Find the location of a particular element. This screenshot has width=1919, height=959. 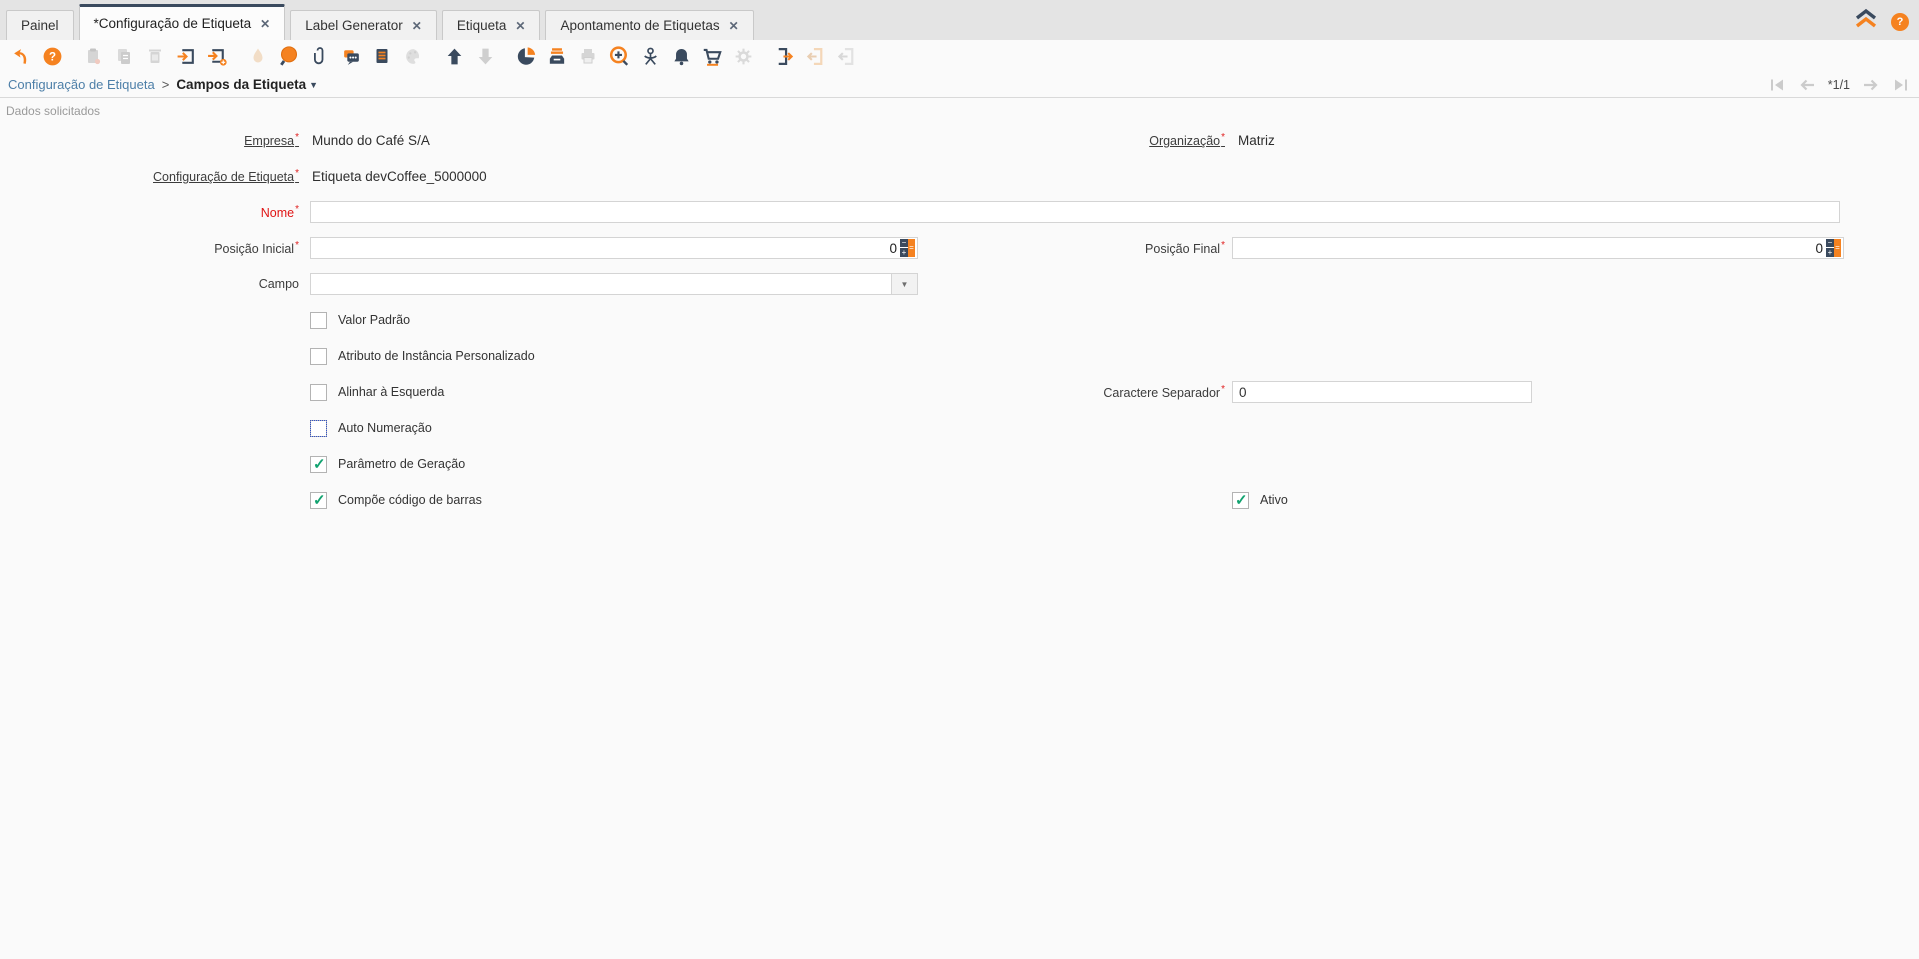

tab-label: *Configuração de Etiqueta is located at coordinates (172, 23).